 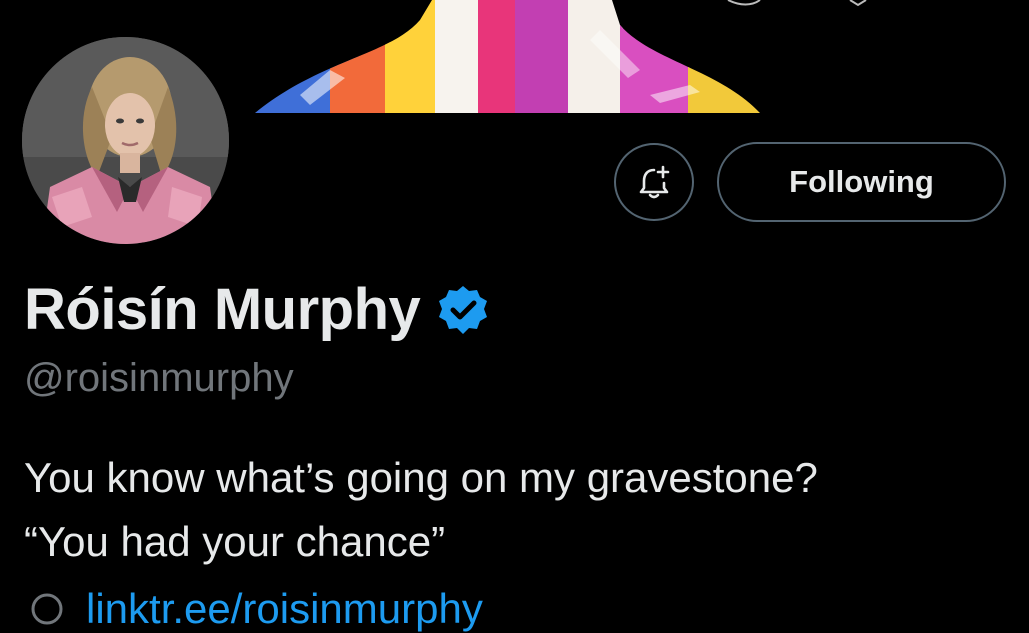 I want to click on website-link: linktr.ee/roisinmurphy, so click(x=284, y=609).